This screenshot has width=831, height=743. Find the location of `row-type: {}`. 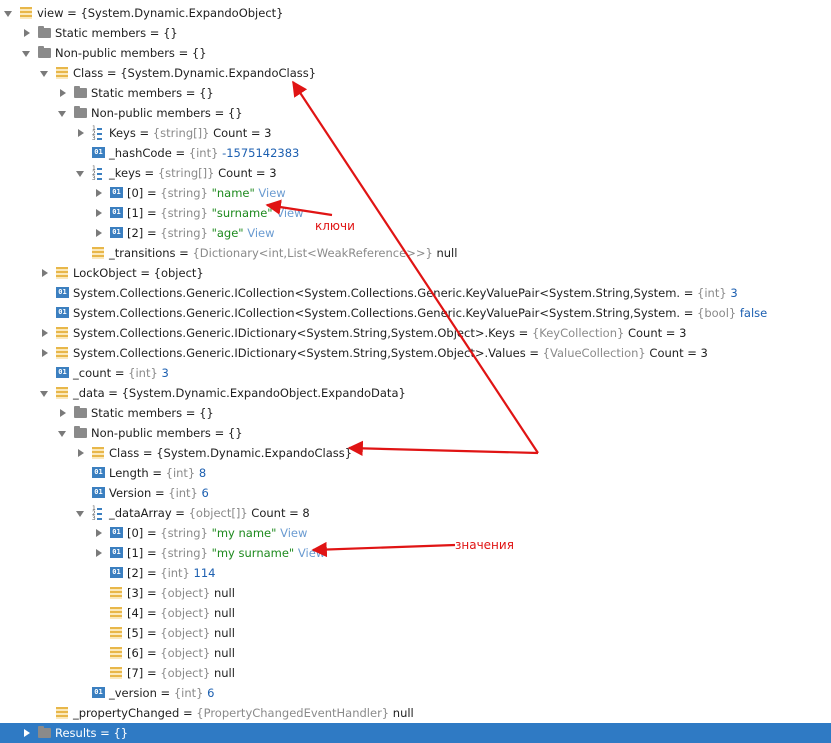

row-type: {} is located at coordinates (235, 113).